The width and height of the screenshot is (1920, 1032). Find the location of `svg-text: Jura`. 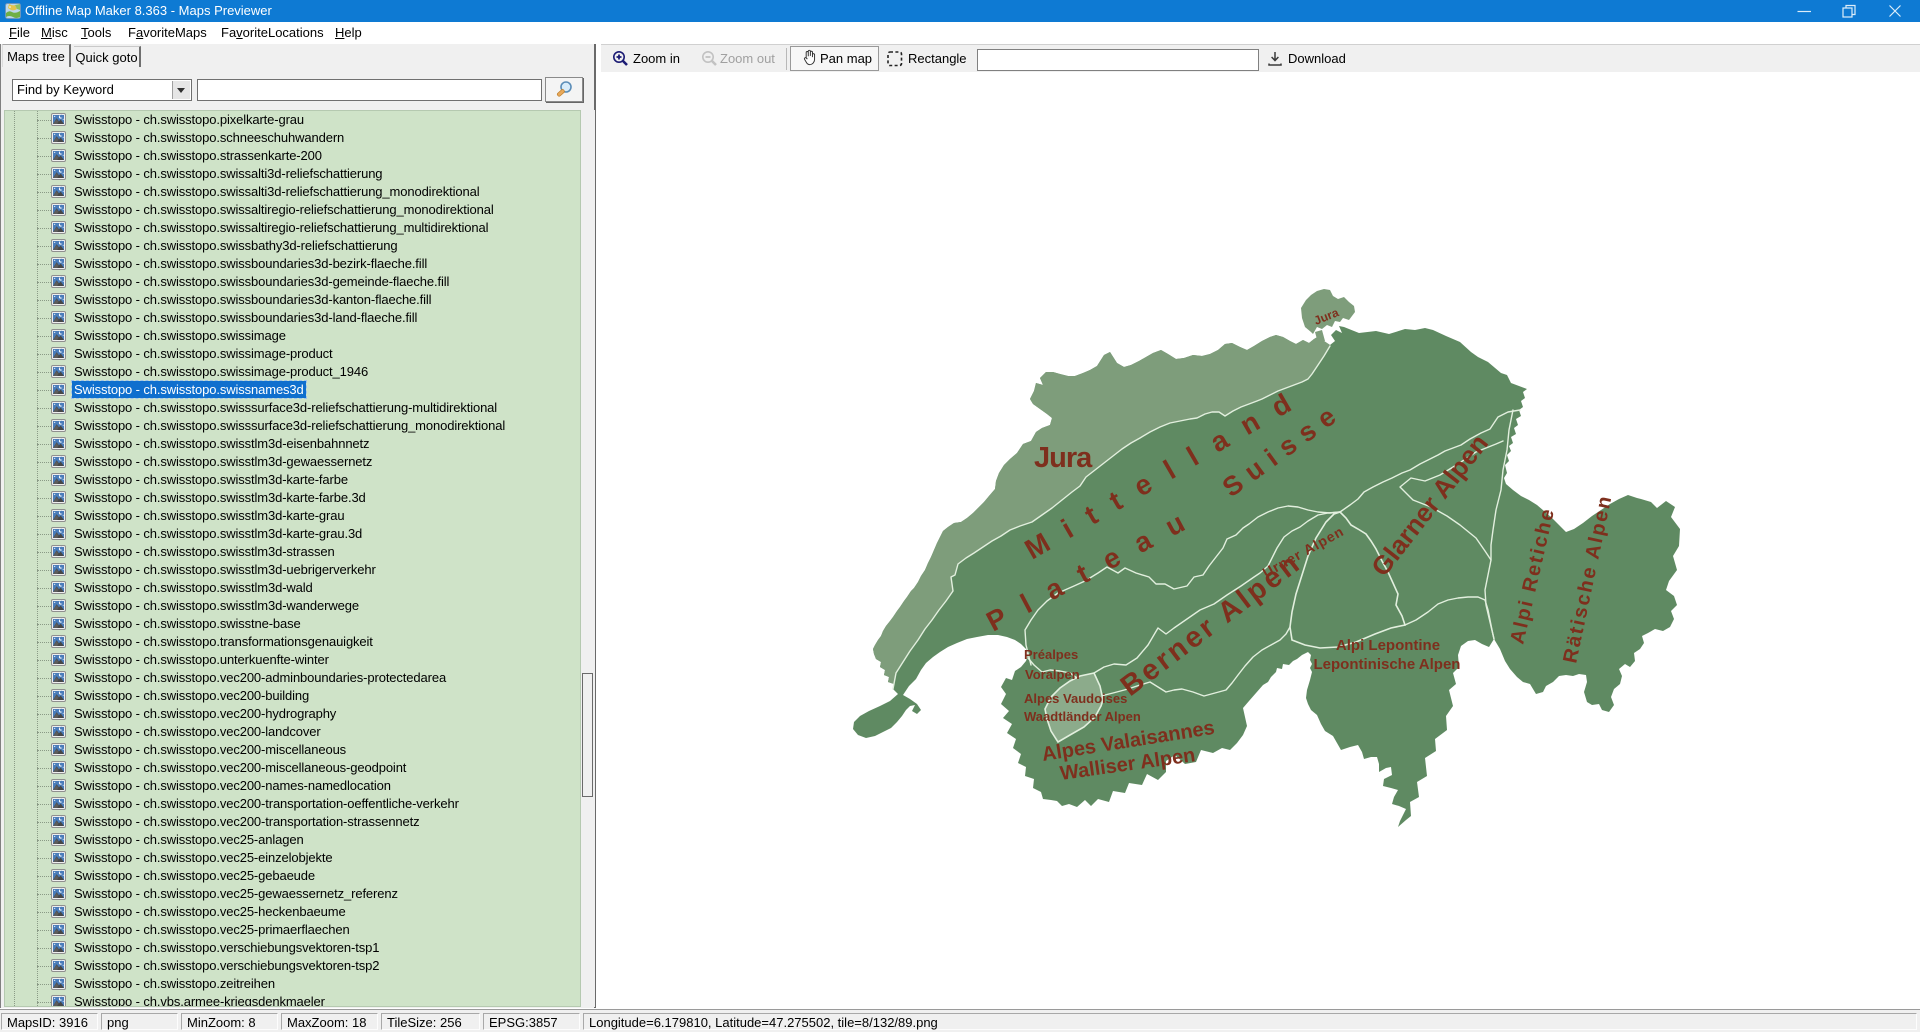

svg-text: Jura is located at coordinates (1063, 458).